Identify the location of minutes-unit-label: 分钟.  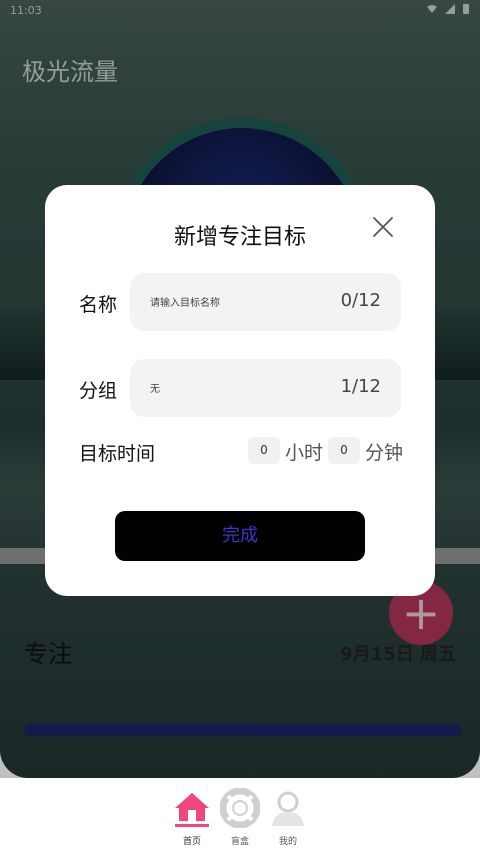
(384, 453).